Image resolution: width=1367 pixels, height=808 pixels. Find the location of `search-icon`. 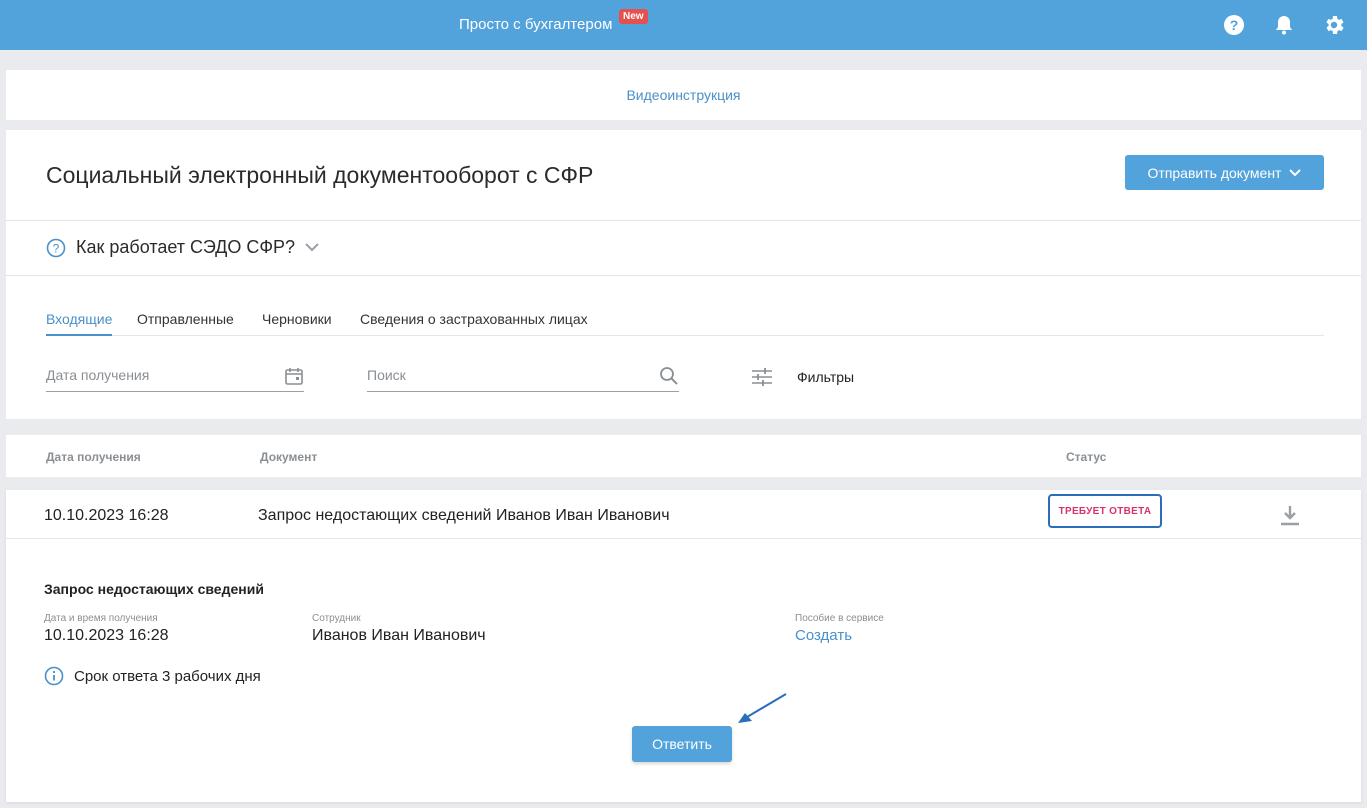

search-icon is located at coordinates (669, 378).